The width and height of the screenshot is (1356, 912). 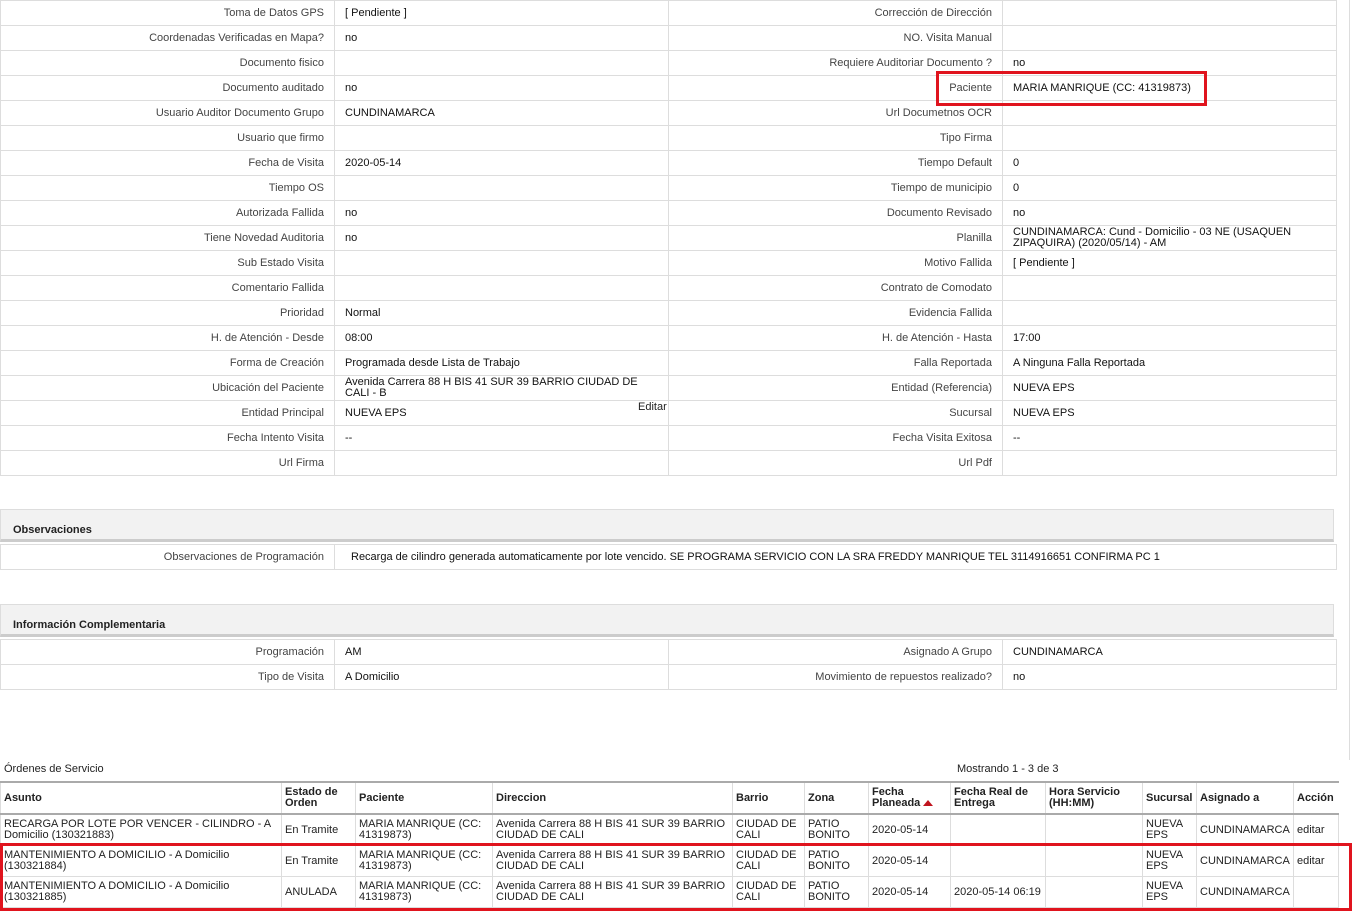 I want to click on field-label: Tipo de Visita, so click(x=167, y=677).